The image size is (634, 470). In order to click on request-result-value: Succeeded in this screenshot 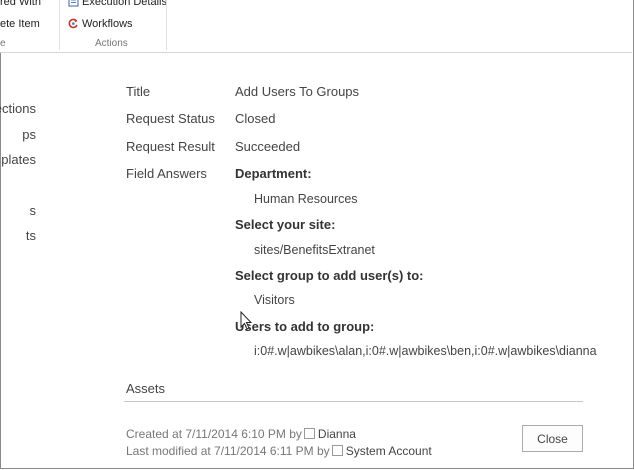, I will do `click(268, 146)`.